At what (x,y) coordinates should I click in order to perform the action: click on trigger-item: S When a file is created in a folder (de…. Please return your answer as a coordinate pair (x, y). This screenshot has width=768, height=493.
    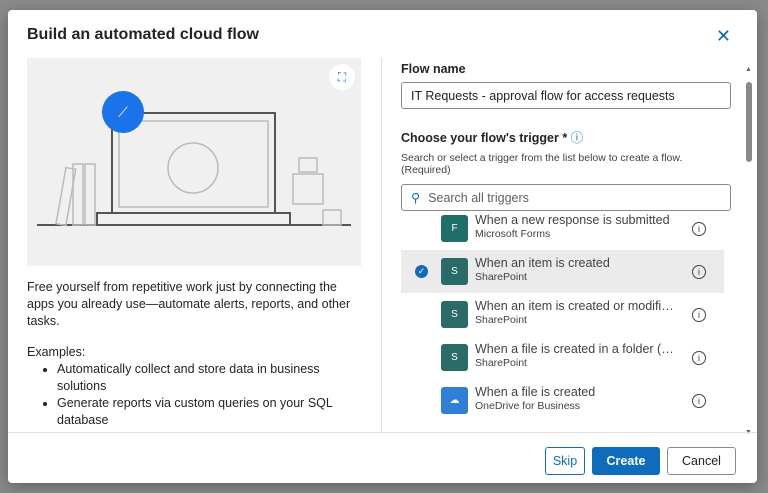
    Looking at the image, I should click on (562, 357).